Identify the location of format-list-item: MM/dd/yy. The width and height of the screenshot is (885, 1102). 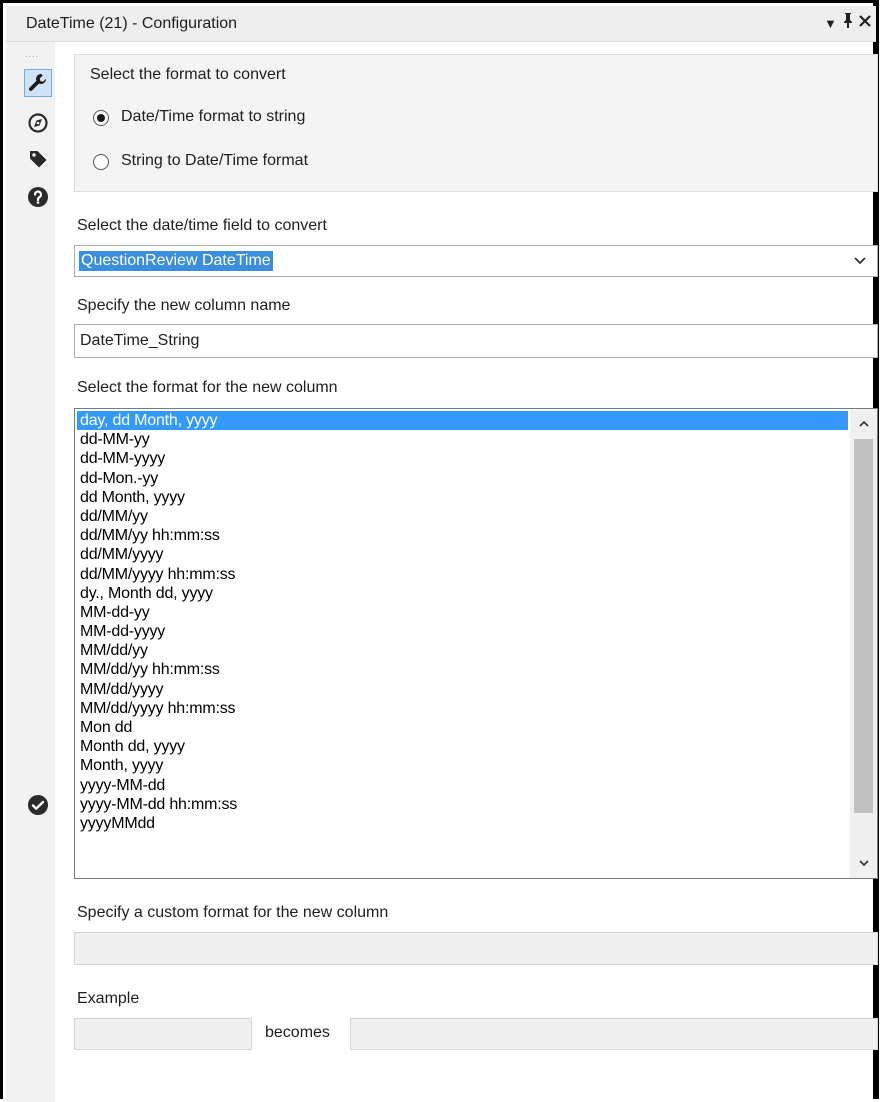
(462, 650).